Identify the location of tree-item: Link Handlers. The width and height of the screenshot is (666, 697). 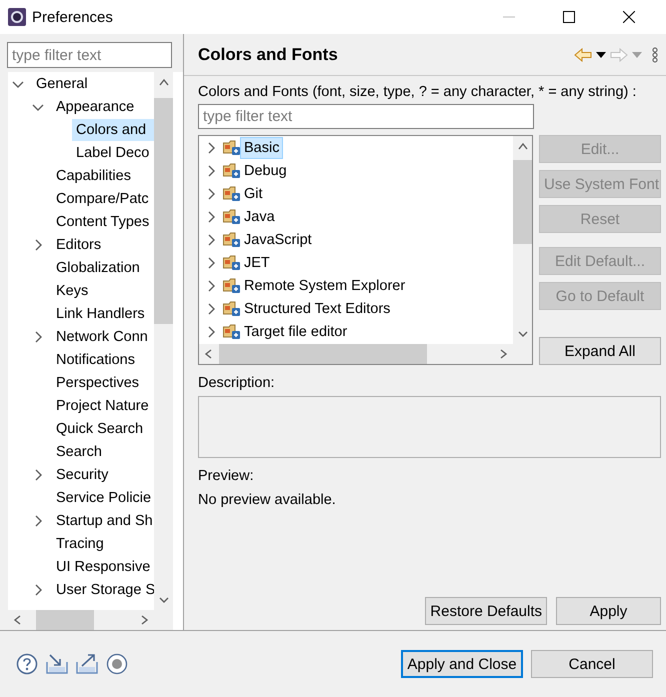
(100, 313).